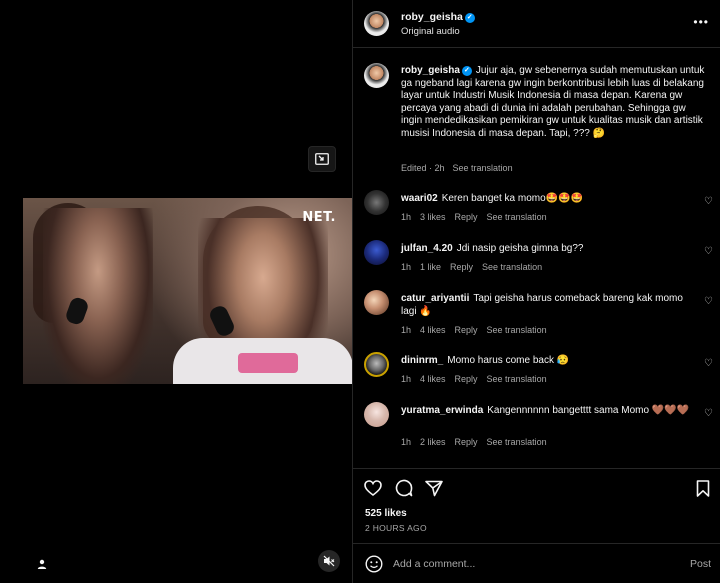 Image resolution: width=720 pixels, height=583 pixels. I want to click on caption-meta: Edited · 2h See translation, so click(461, 168).